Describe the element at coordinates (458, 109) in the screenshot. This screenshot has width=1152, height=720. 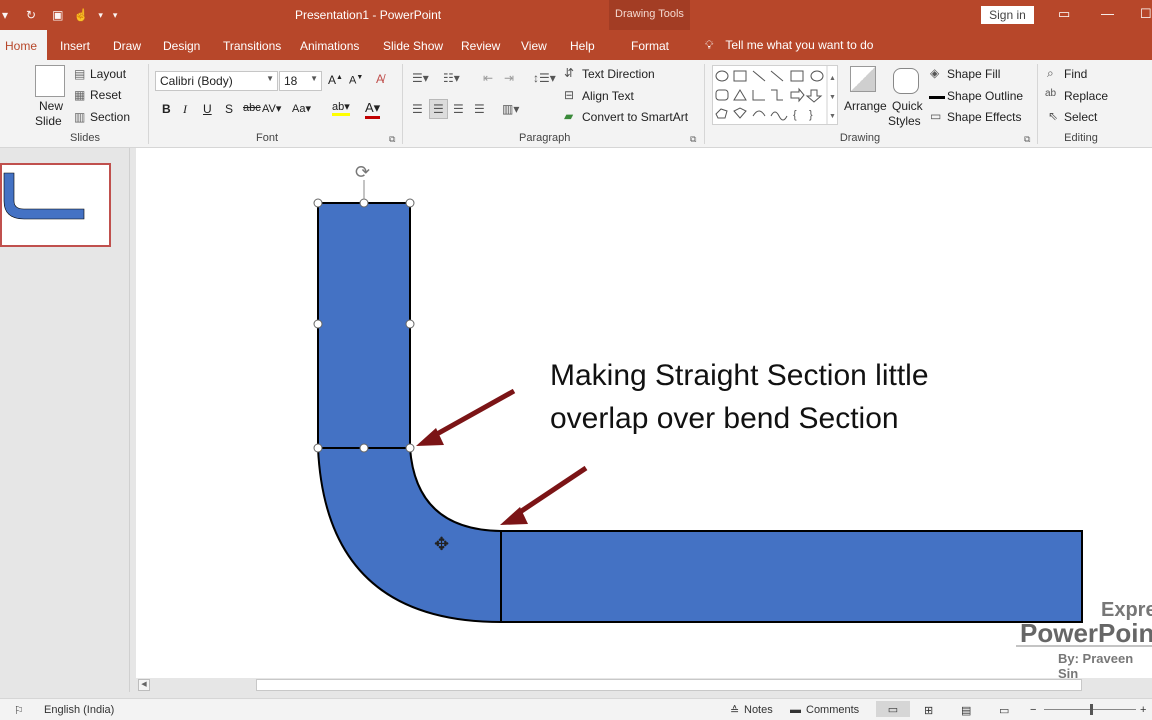
I see `align-right-icon: ☰` at that location.